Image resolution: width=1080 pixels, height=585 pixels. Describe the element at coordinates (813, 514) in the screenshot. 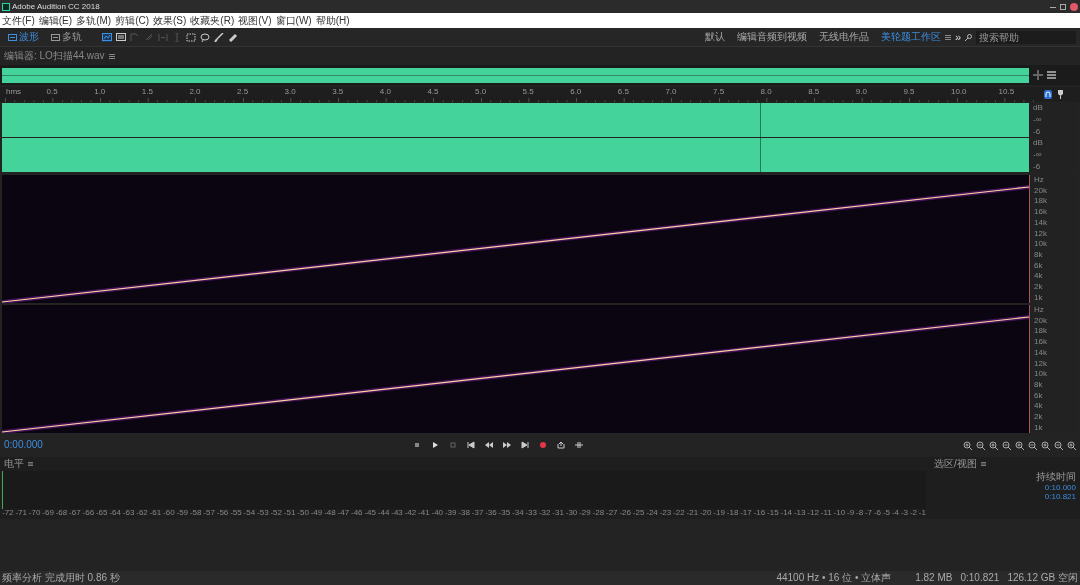

I see `meter-label: -12` at that location.